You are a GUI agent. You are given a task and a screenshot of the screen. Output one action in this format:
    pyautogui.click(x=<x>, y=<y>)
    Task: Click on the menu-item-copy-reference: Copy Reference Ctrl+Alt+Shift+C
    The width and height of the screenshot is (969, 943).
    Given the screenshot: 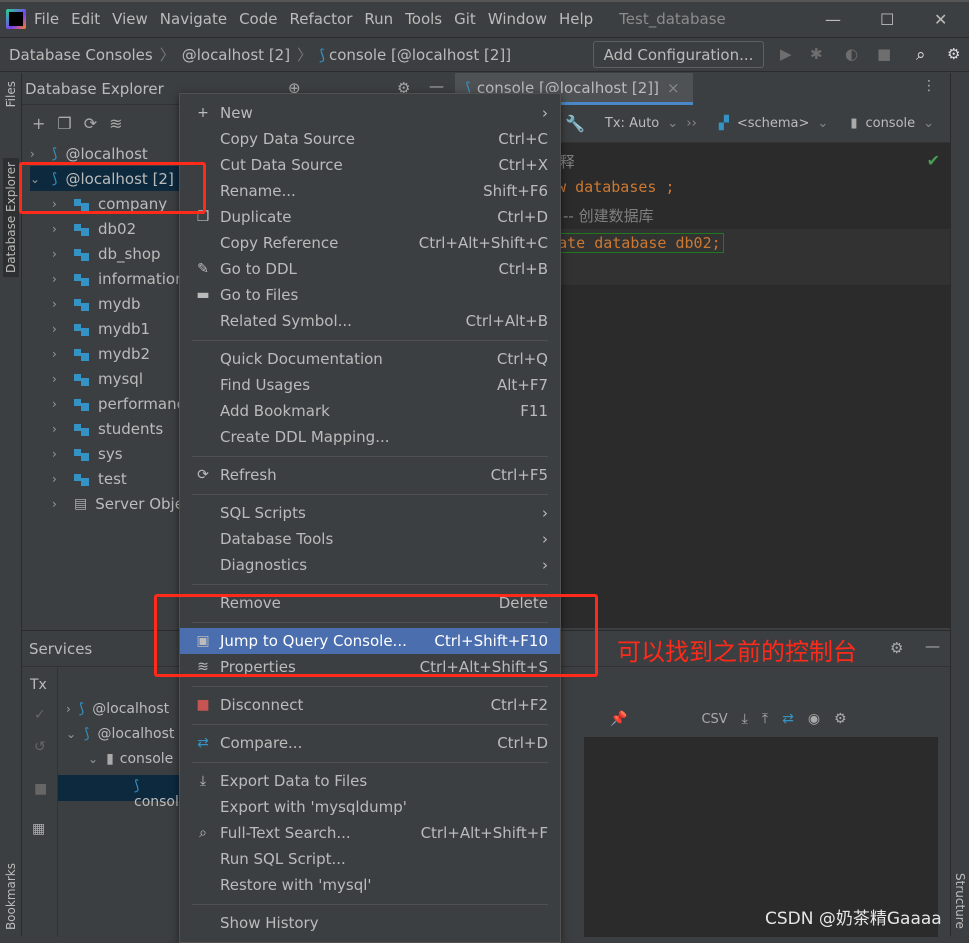 What is the action you would take?
    pyautogui.click(x=370, y=243)
    